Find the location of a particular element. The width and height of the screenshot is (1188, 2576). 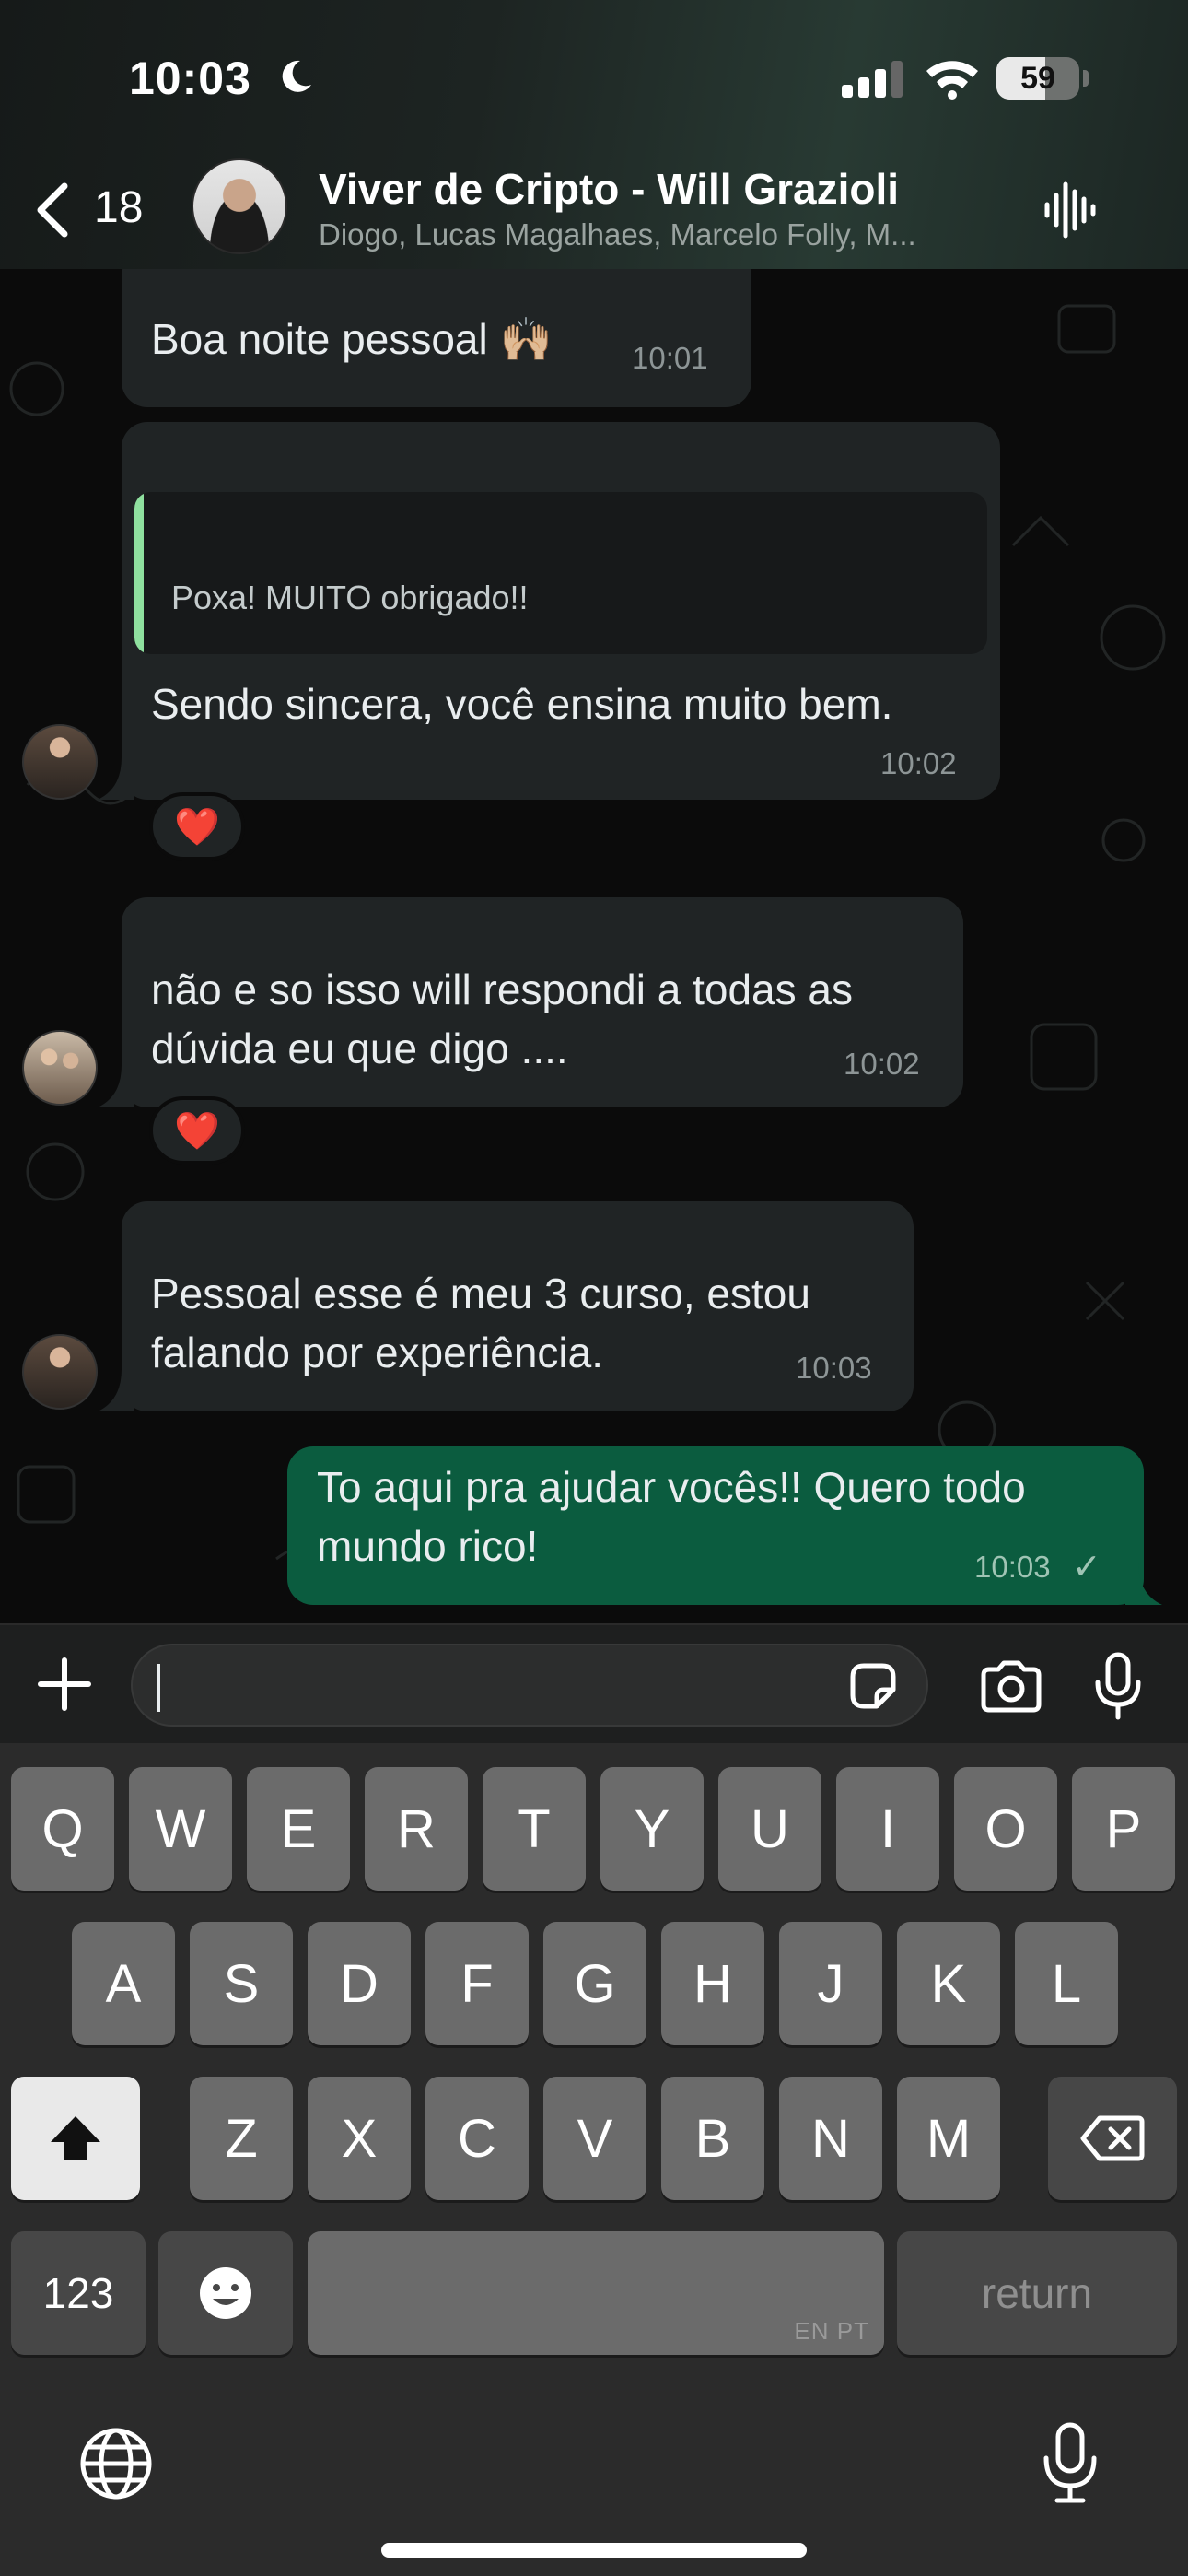

emoji-icon is located at coordinates (225, 2293).